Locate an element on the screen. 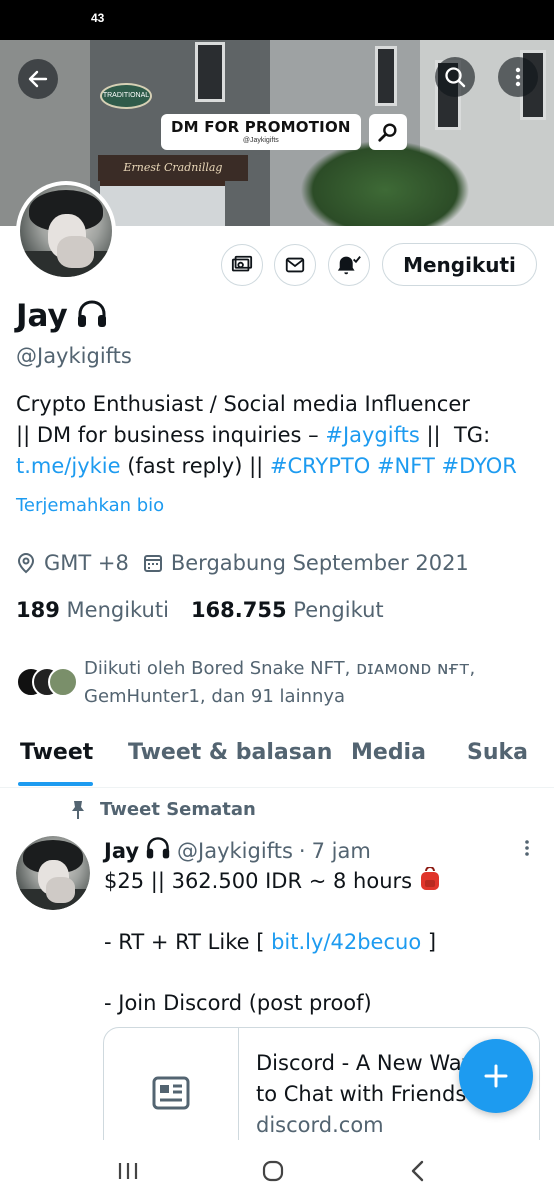 This screenshot has height=1200, width=554. tweet-author-handle: @Jaykigifts is located at coordinates (235, 851).